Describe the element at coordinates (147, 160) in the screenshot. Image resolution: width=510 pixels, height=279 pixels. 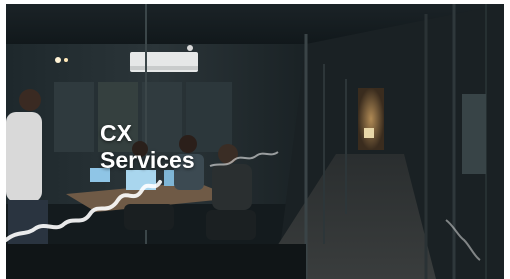
I see `hero-title-line-2: Services` at that location.